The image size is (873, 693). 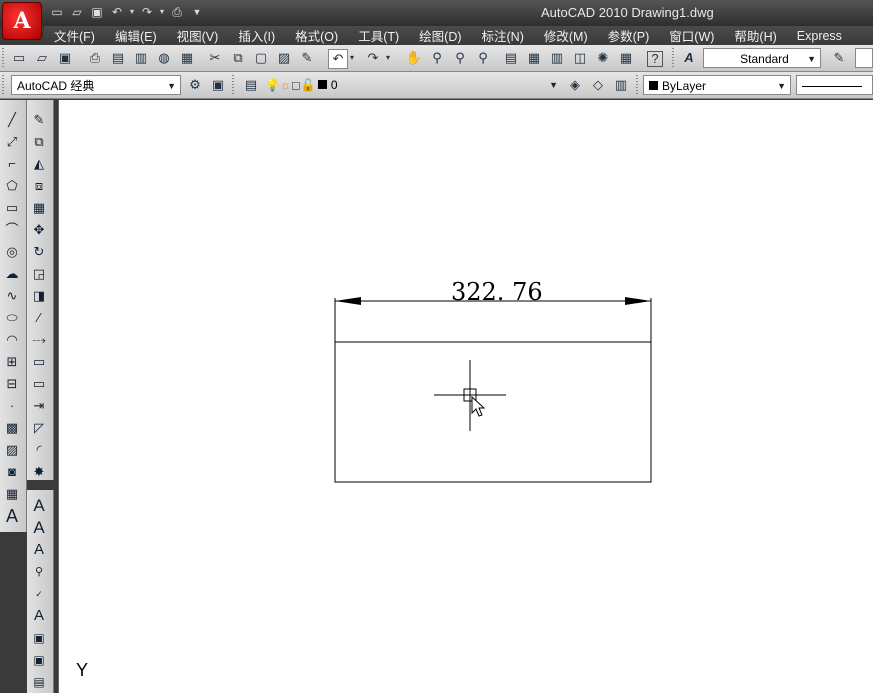 What do you see at coordinates (132, 12) in the screenshot?
I see `undo-dropdown-icon: ▾` at bounding box center [132, 12].